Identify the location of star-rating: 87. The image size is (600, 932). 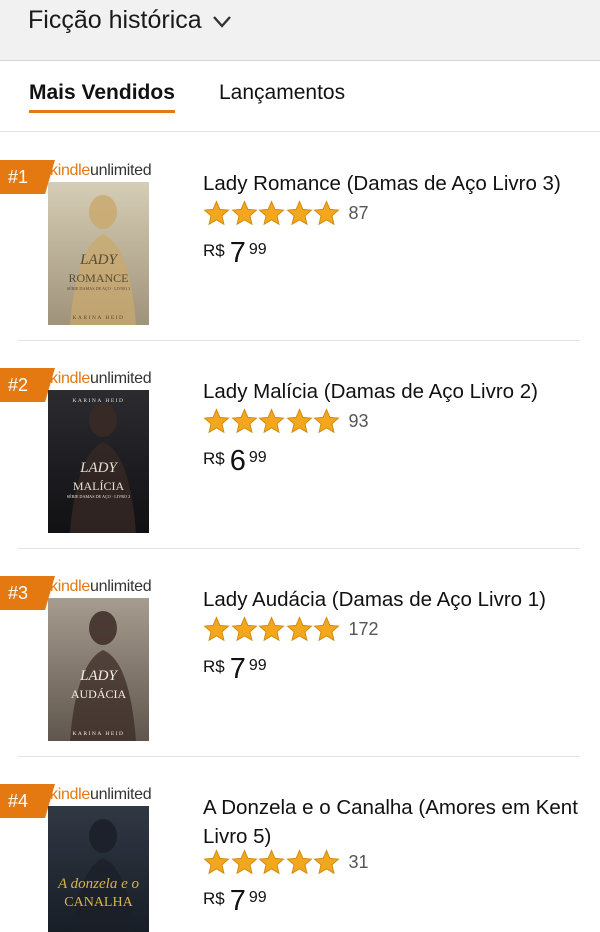
(286, 213).